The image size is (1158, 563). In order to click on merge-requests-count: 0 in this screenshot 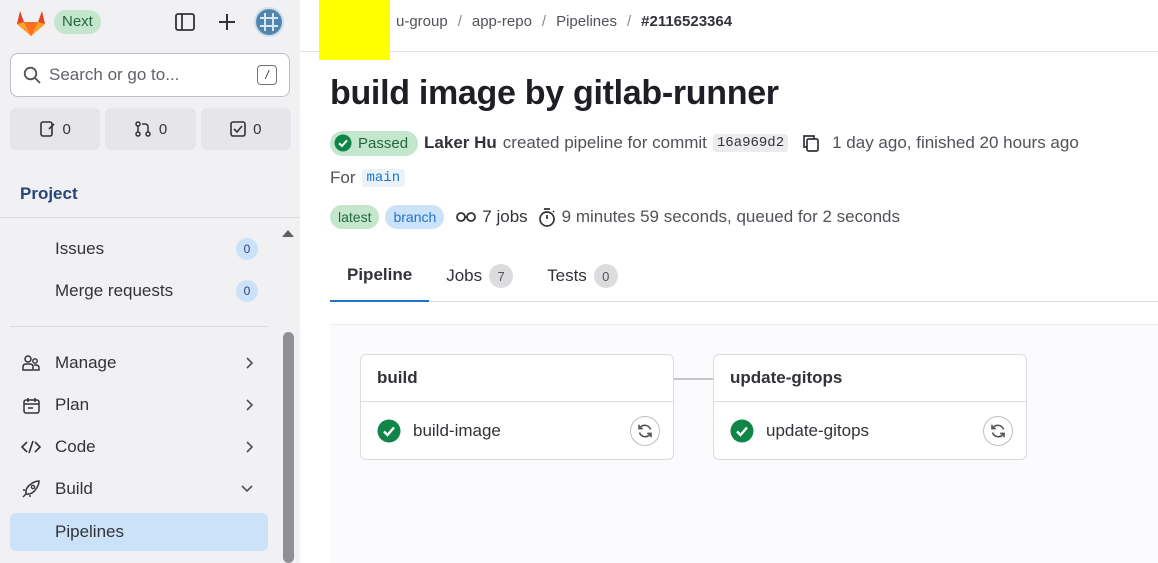, I will do `click(163, 129)`.